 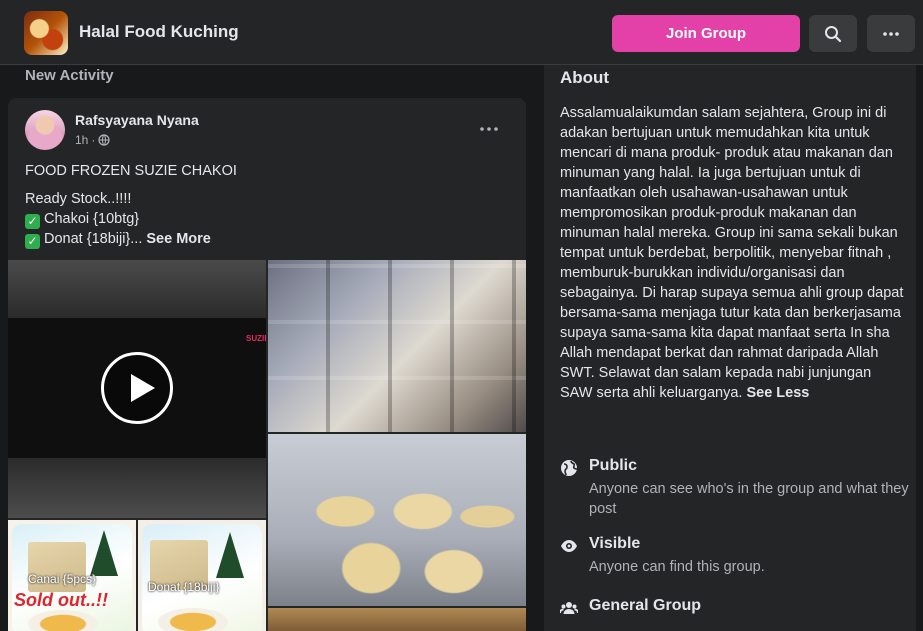 What do you see at coordinates (46, 33) in the screenshot?
I see `group-cover-thumbnail` at bounding box center [46, 33].